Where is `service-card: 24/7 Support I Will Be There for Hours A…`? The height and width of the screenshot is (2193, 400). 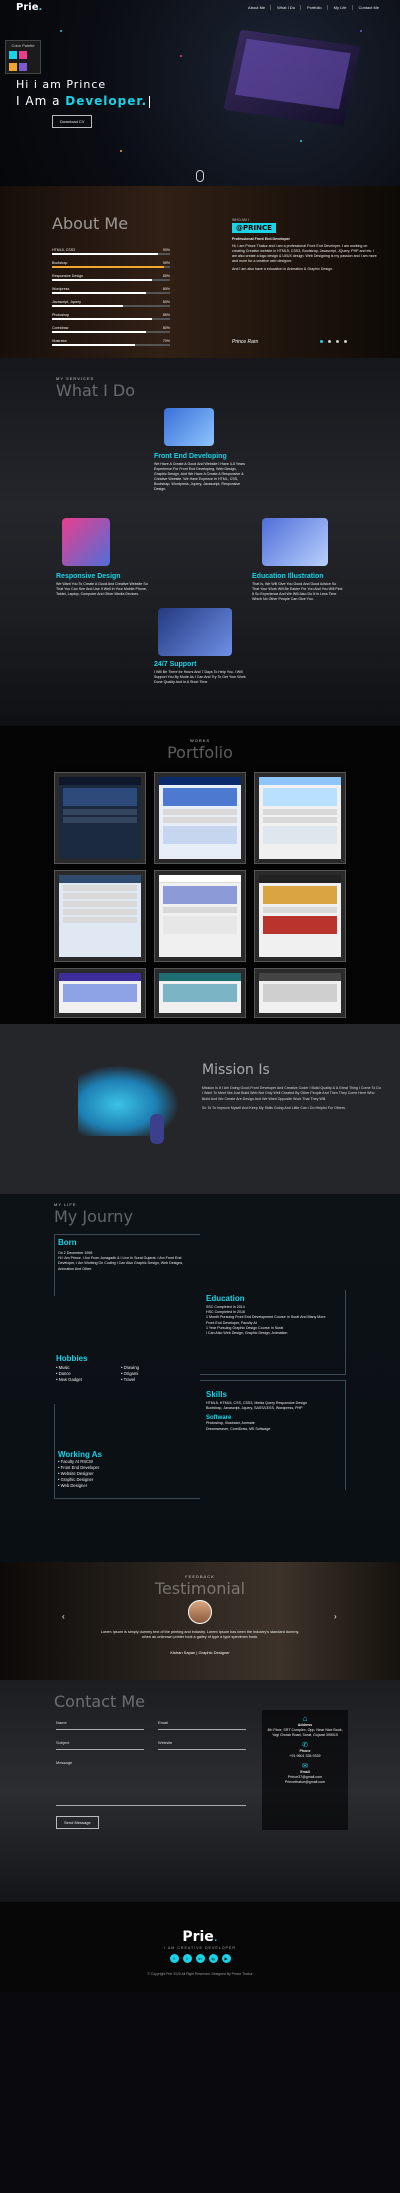
service-card: 24/7 Support I Will Be There for Hours A… is located at coordinates (200, 671).